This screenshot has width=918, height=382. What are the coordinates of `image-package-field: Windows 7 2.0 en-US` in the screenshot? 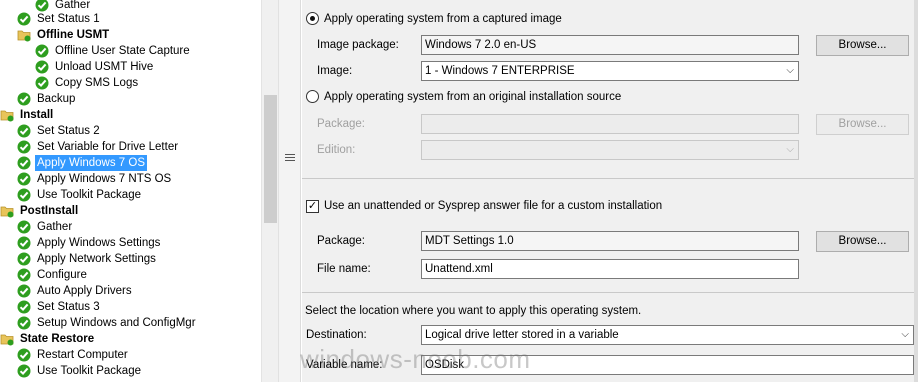 It's located at (610, 45).